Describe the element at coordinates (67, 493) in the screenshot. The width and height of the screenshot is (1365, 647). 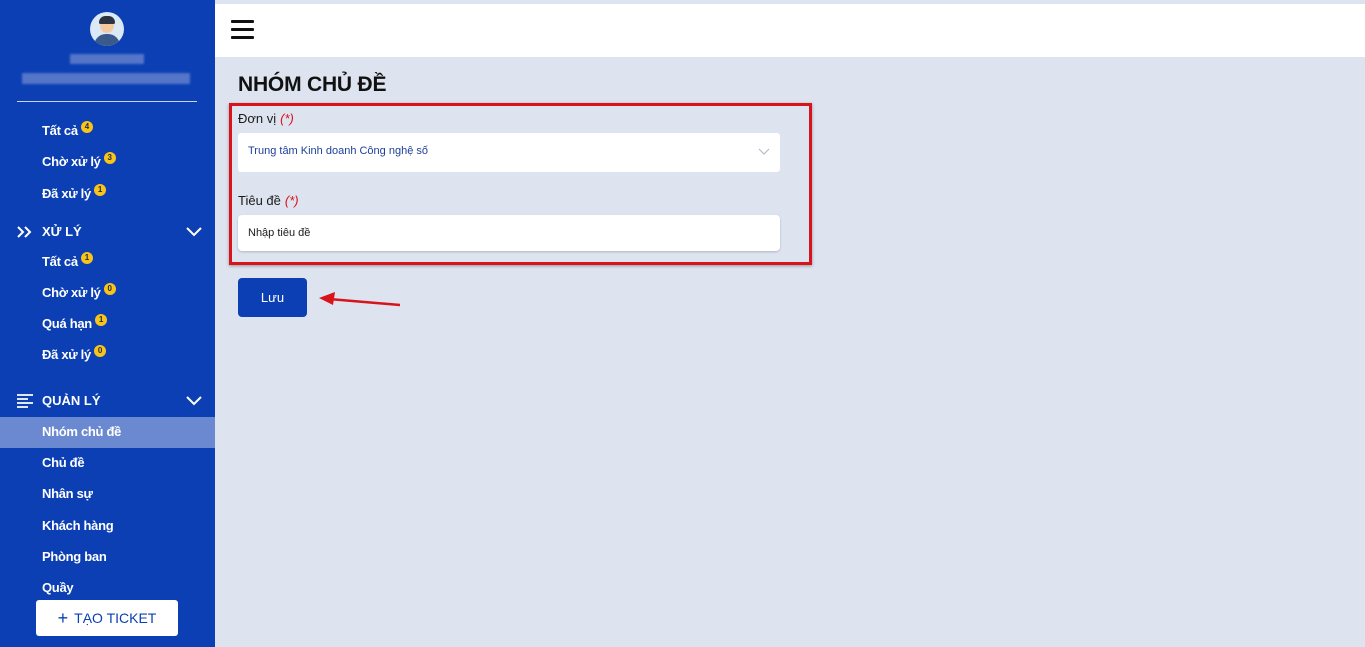
I see `sidebar-item-staff: Nhân sự` at that location.